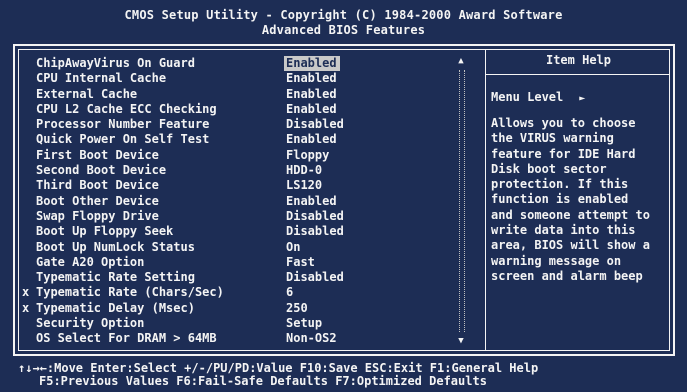 This screenshot has height=392, width=687. What do you see at coordinates (556, 260) in the screenshot?
I see `help-line: warning message on` at bounding box center [556, 260].